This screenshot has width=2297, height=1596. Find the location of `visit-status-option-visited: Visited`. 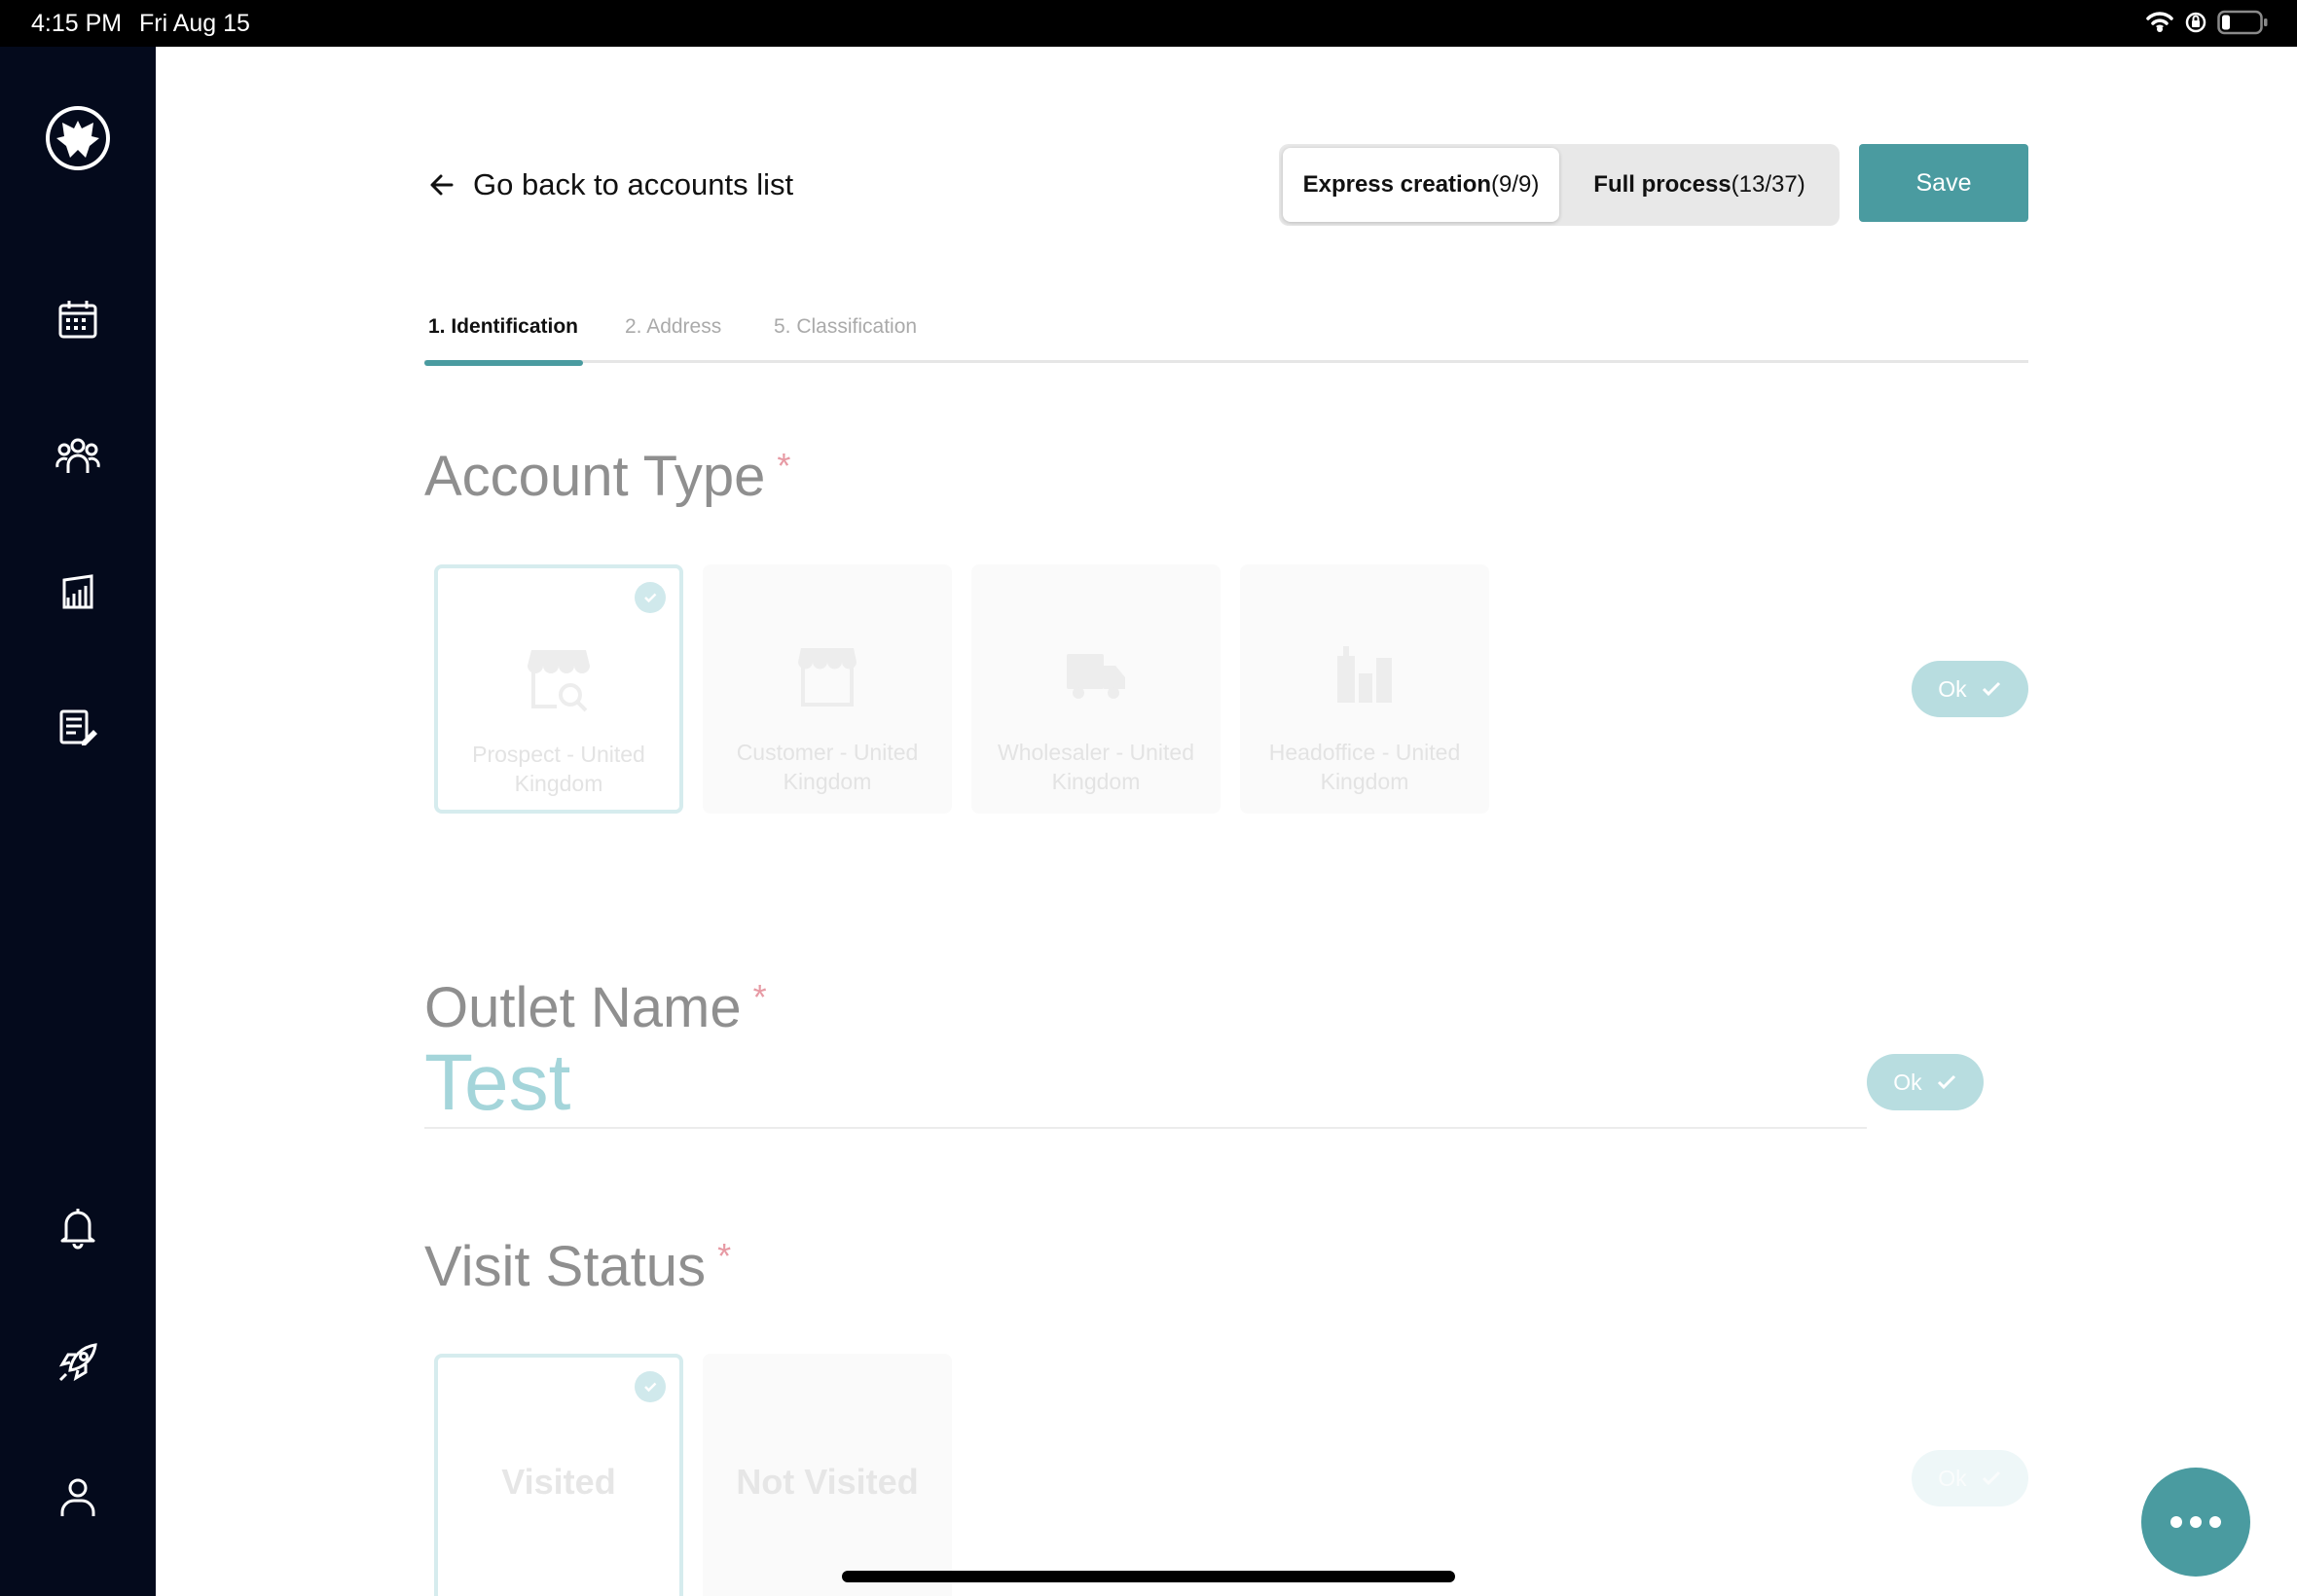

visit-status-option-visited: Visited is located at coordinates (558, 1475).